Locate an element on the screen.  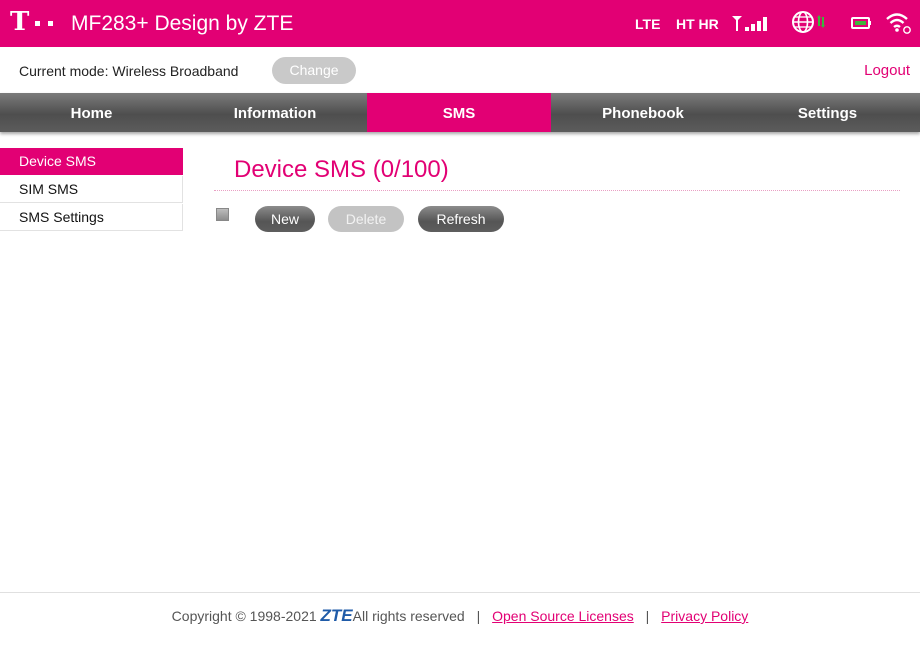
operator-name: HT HR is located at coordinates (697, 24).